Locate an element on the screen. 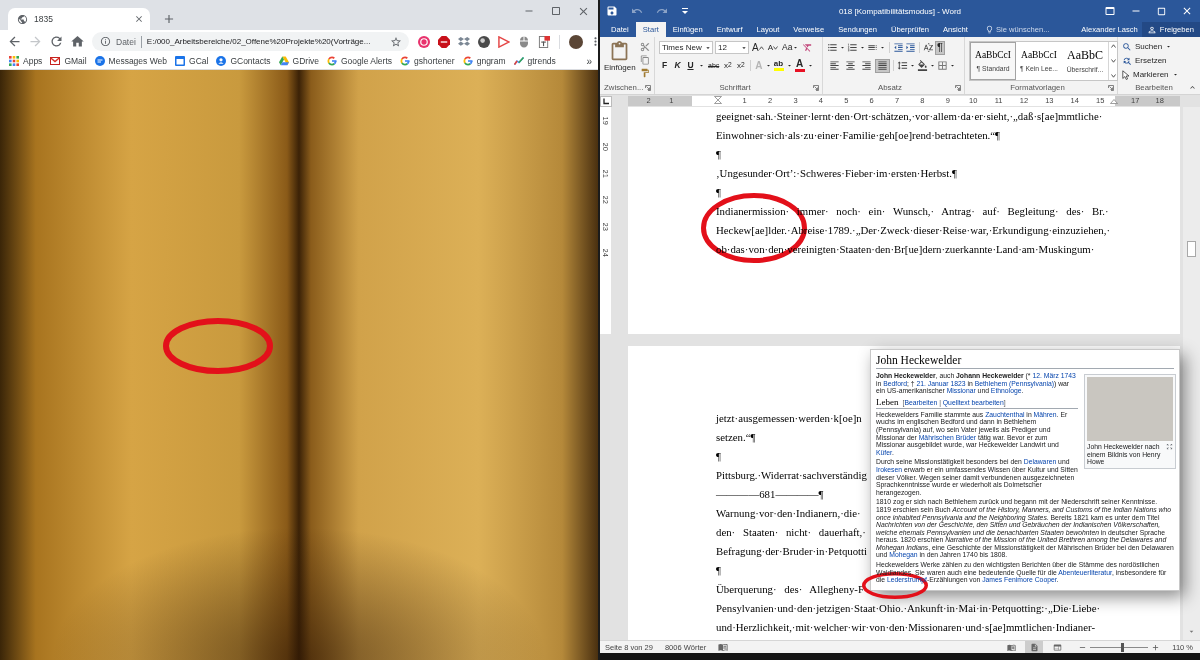 This screenshot has height=660, width=1200. replace-button: Ersetzen is located at coordinates (1159, 60).